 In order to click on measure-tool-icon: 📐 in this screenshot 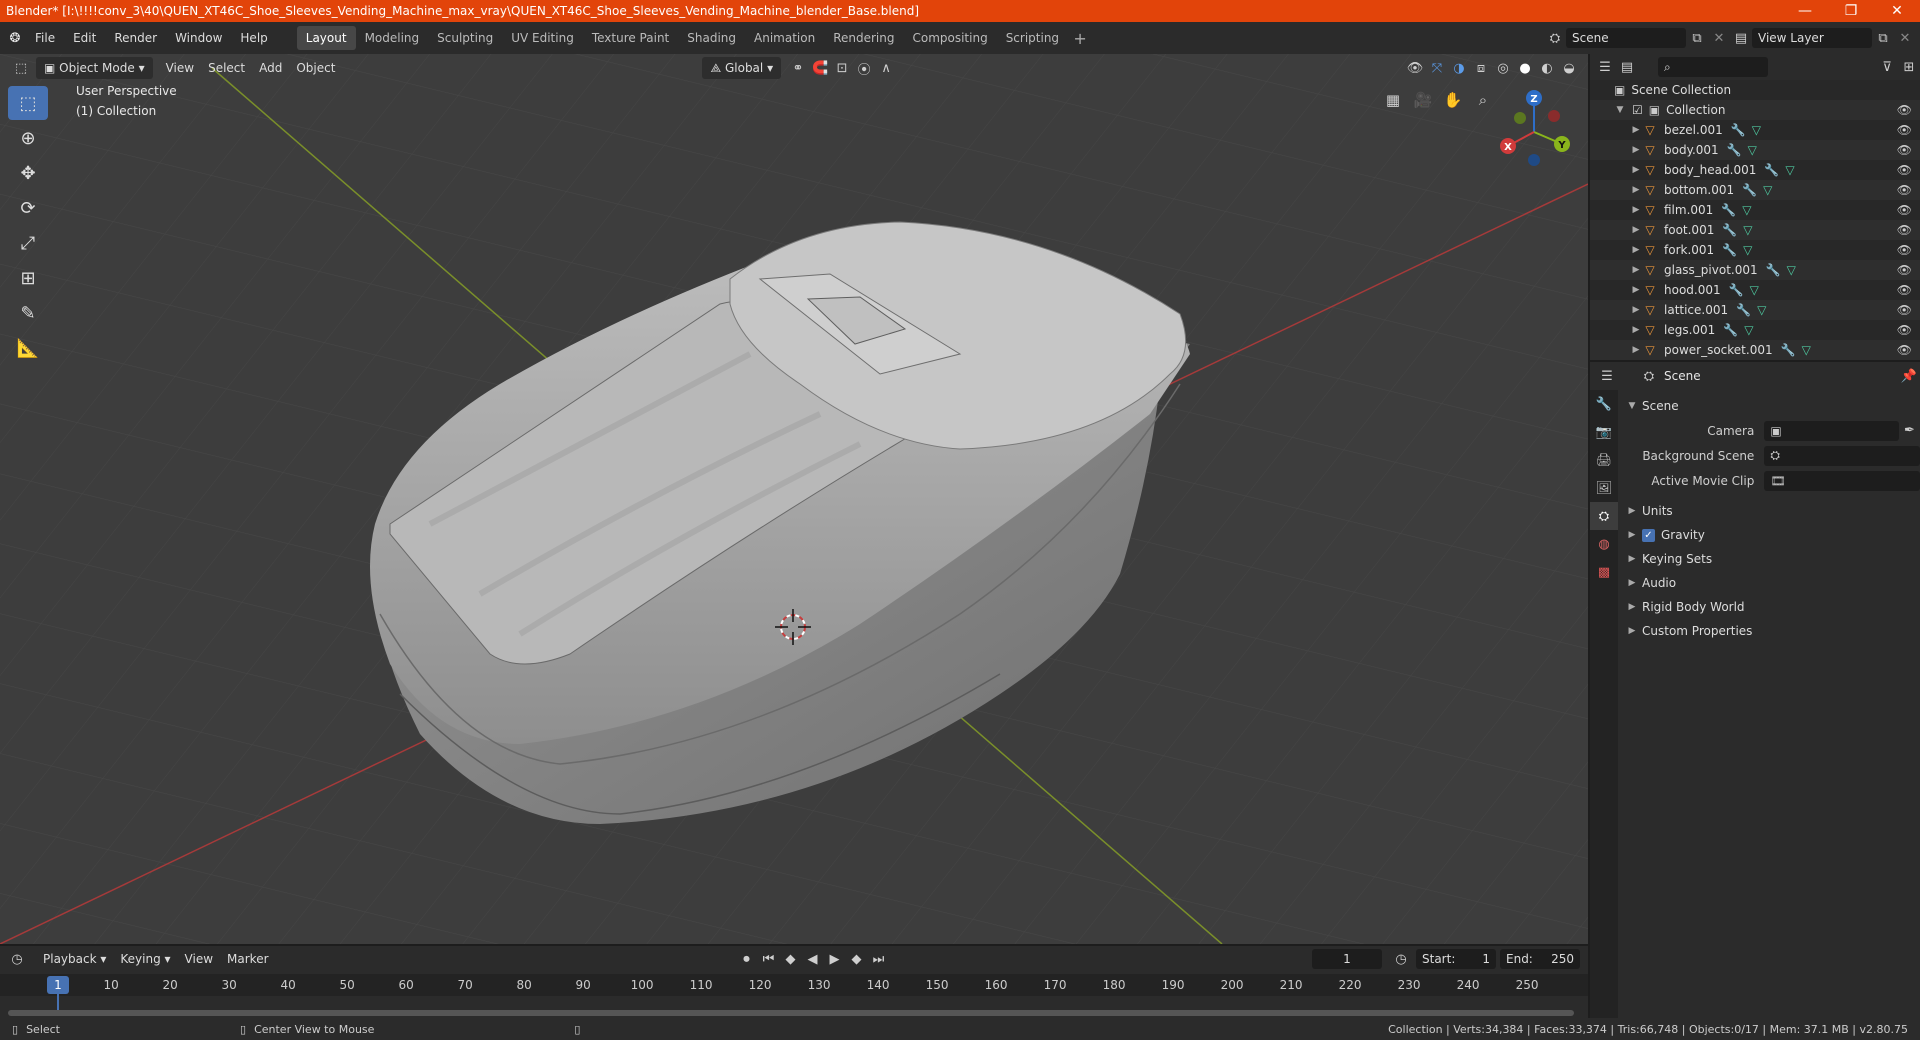, I will do `click(28, 348)`.